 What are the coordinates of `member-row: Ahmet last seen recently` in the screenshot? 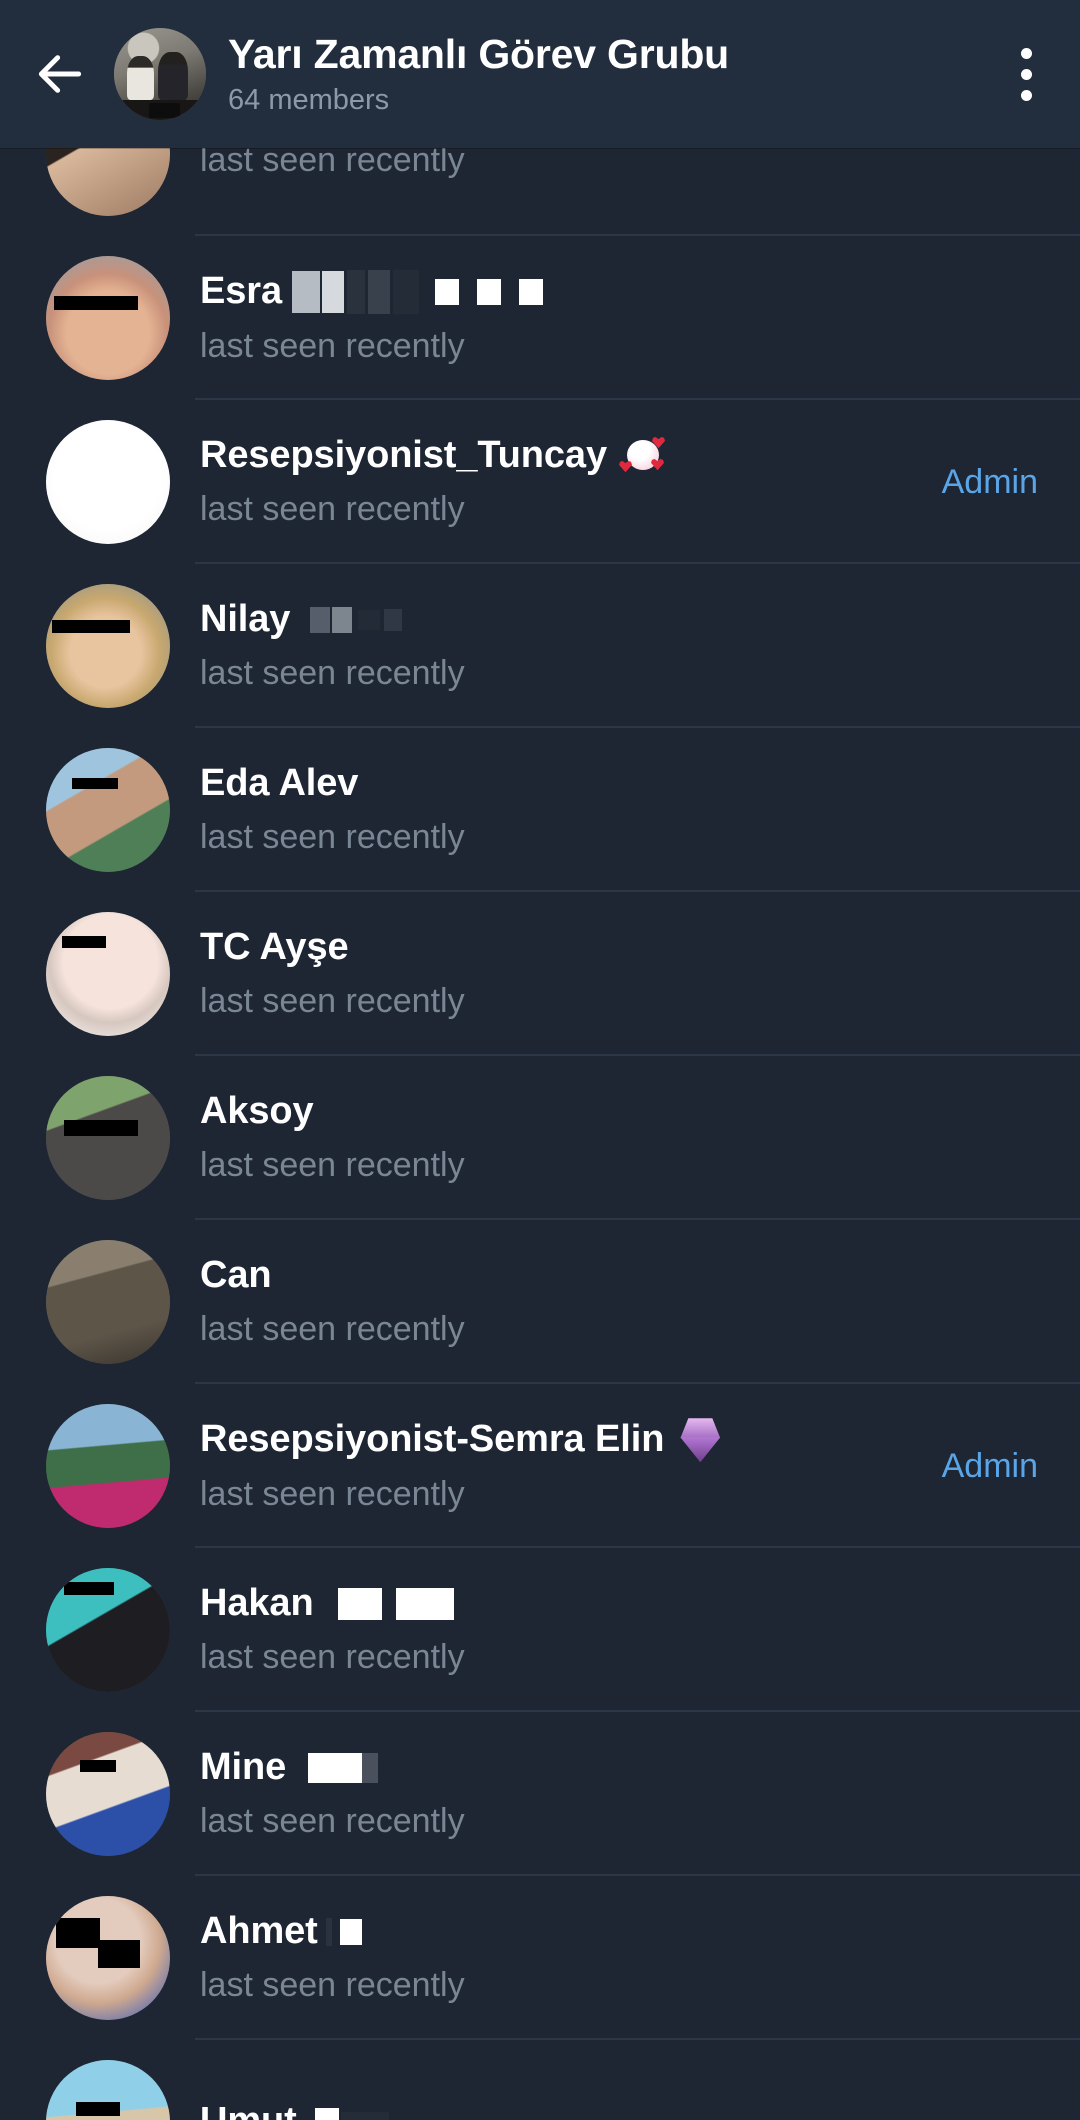 It's located at (540, 1958).